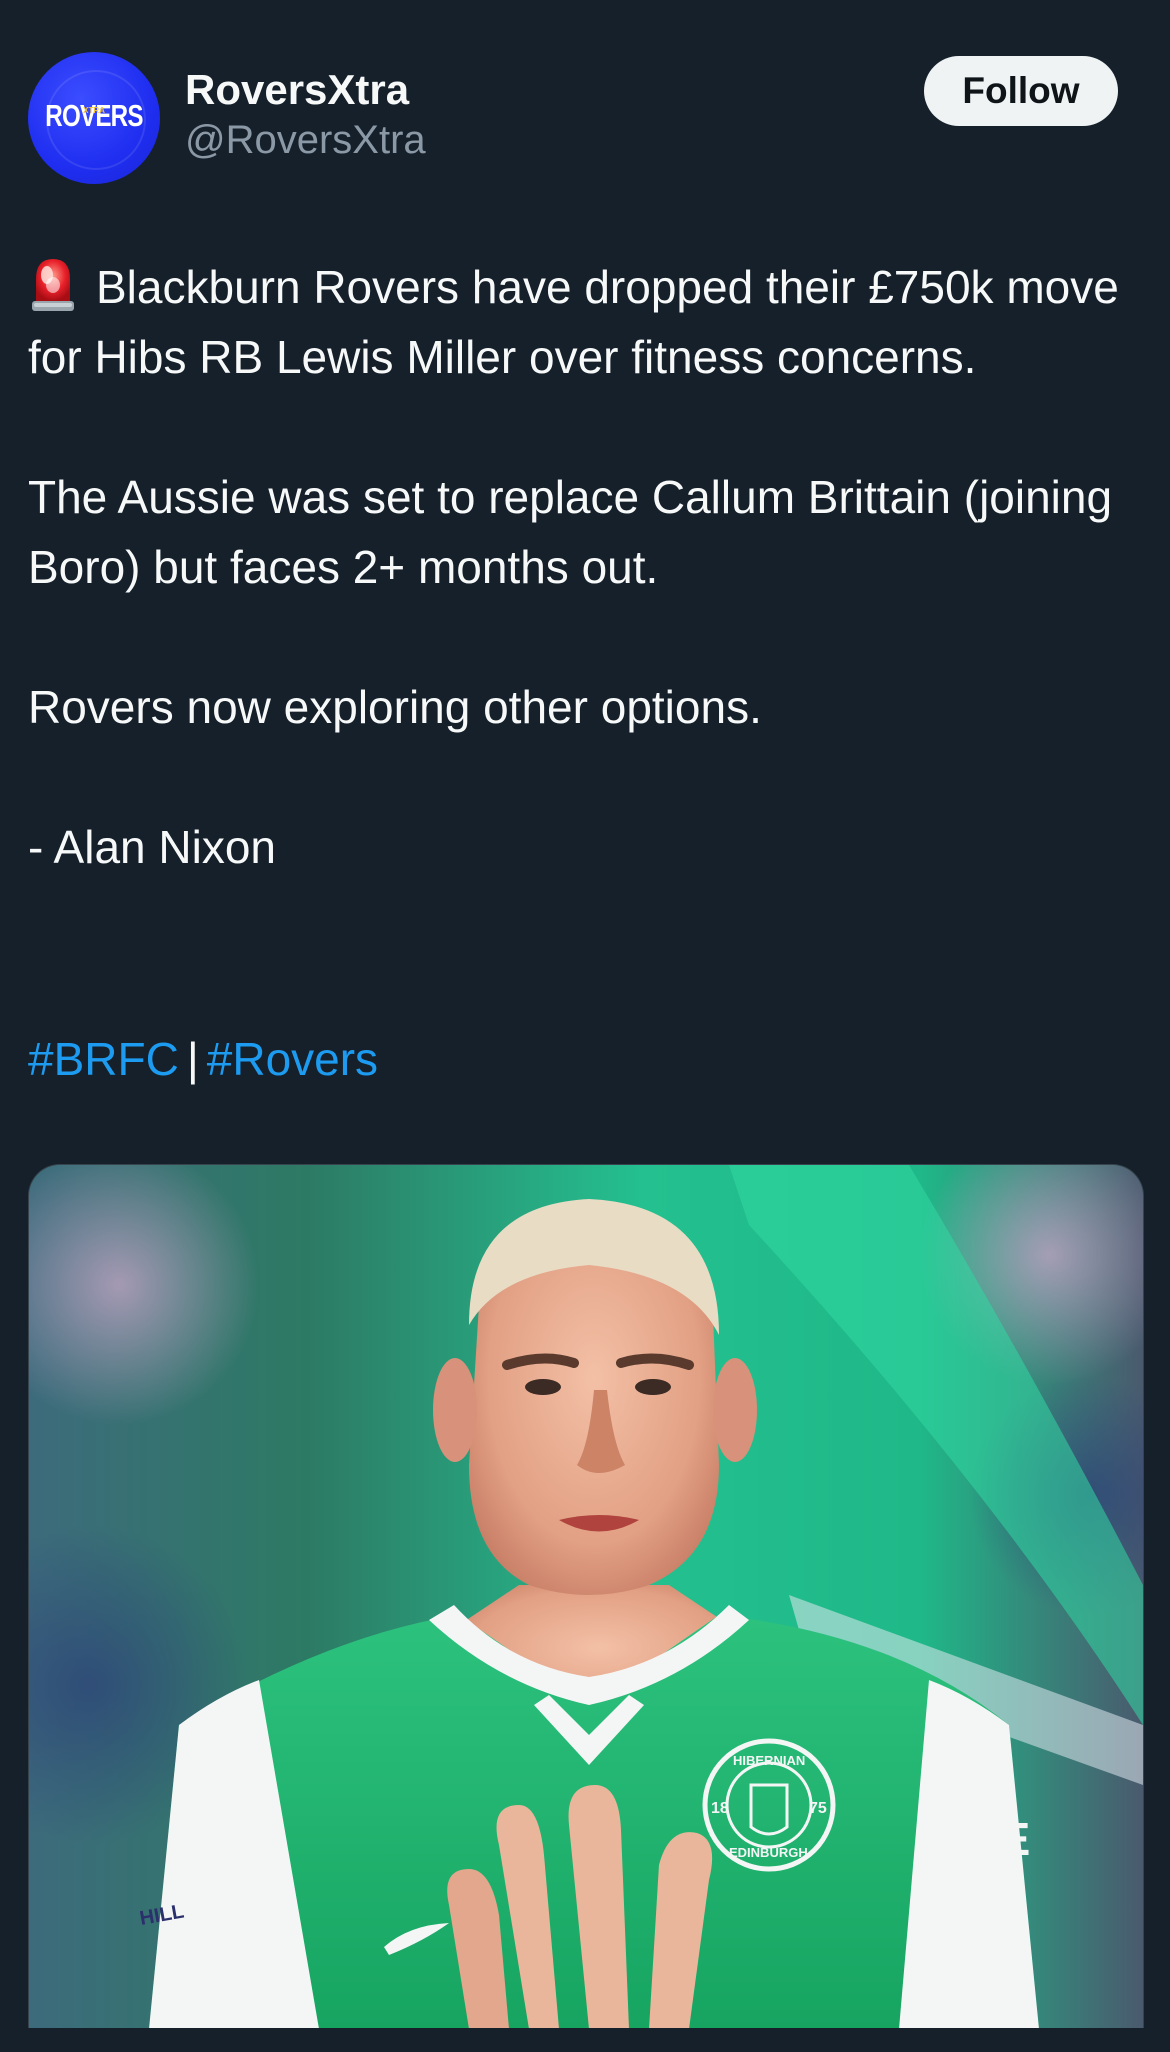 The image size is (1170, 2052). I want to click on hashtag-brfc: #BRFC, so click(103, 1059).